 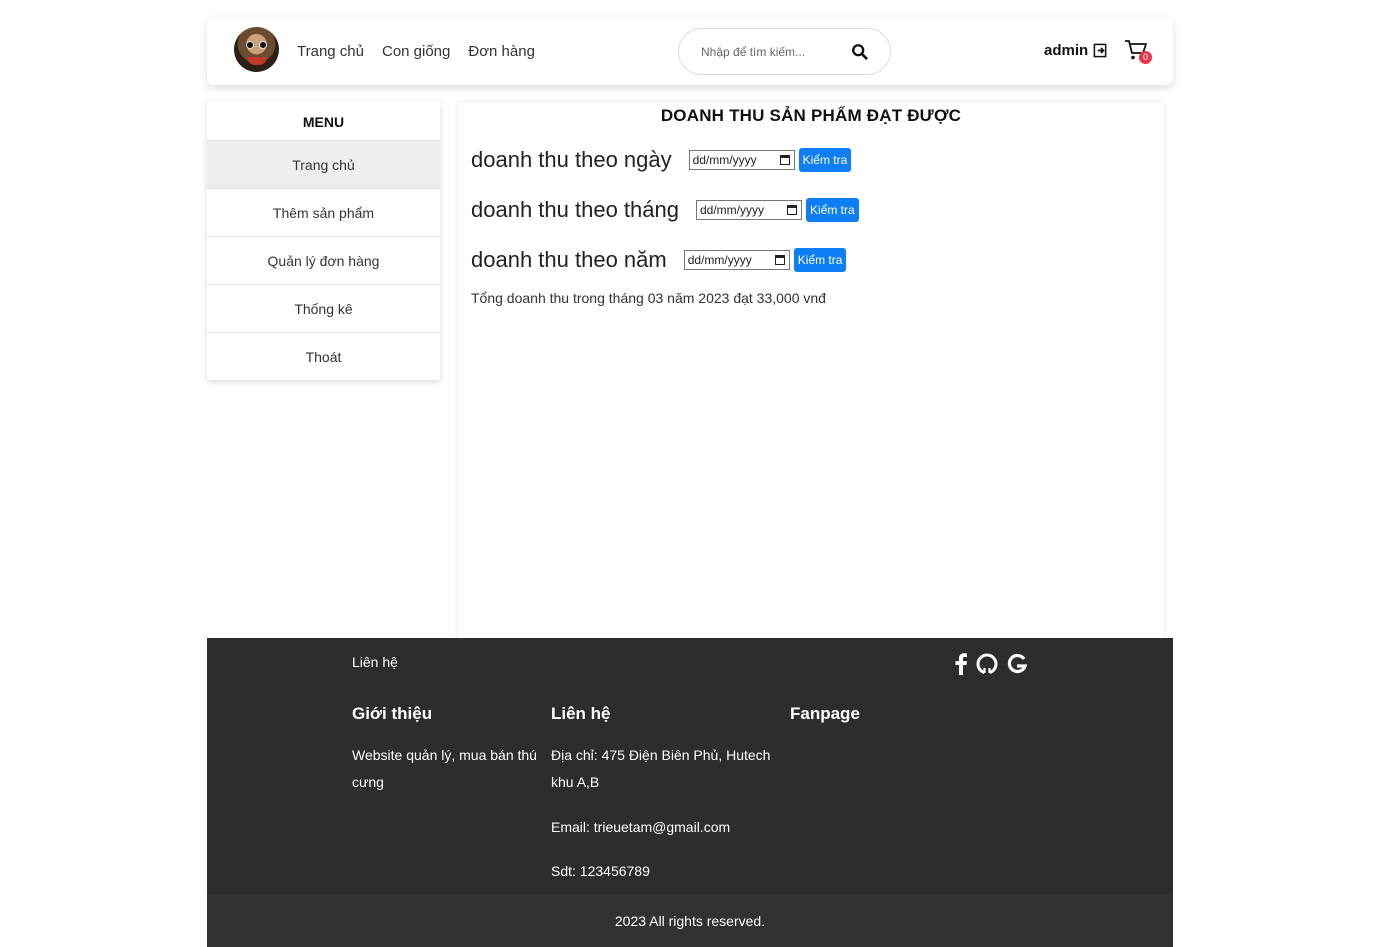 I want to click on email-text: Email: trieuetam@gmail.com, so click(x=641, y=827).